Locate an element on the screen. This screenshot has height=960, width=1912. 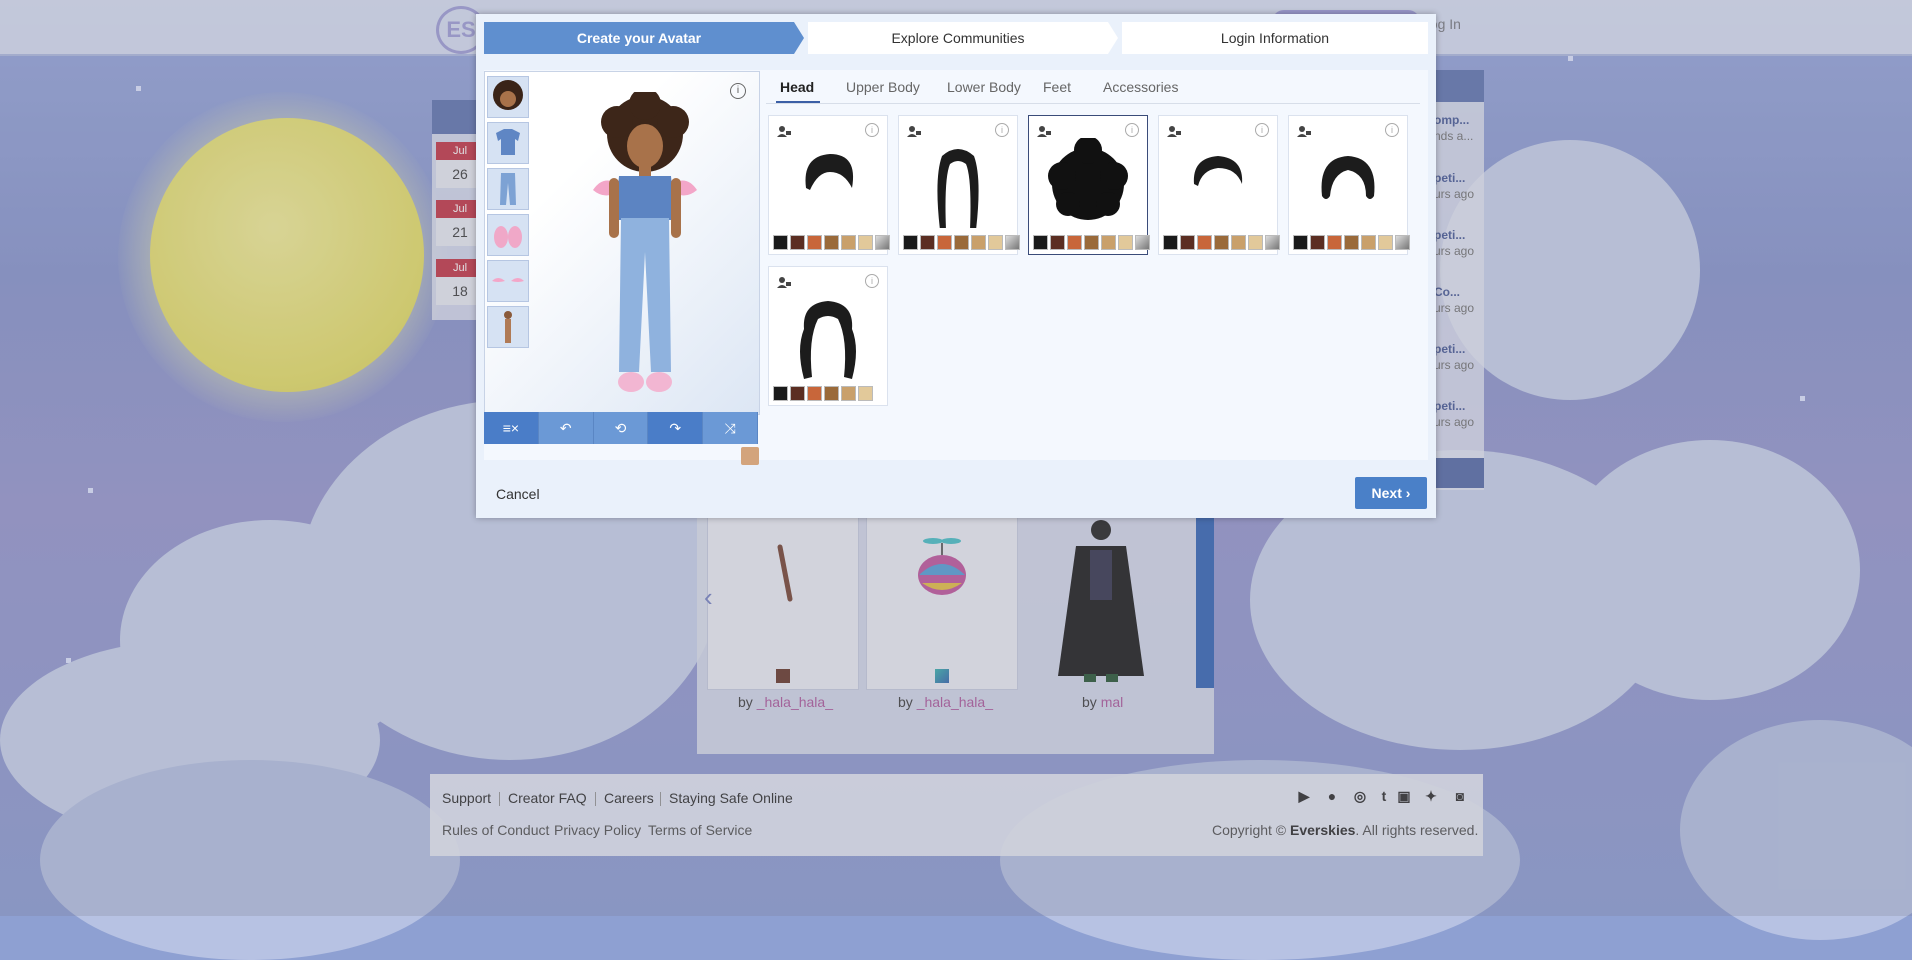
avatar-preview: i is located at coordinates (622, 268).